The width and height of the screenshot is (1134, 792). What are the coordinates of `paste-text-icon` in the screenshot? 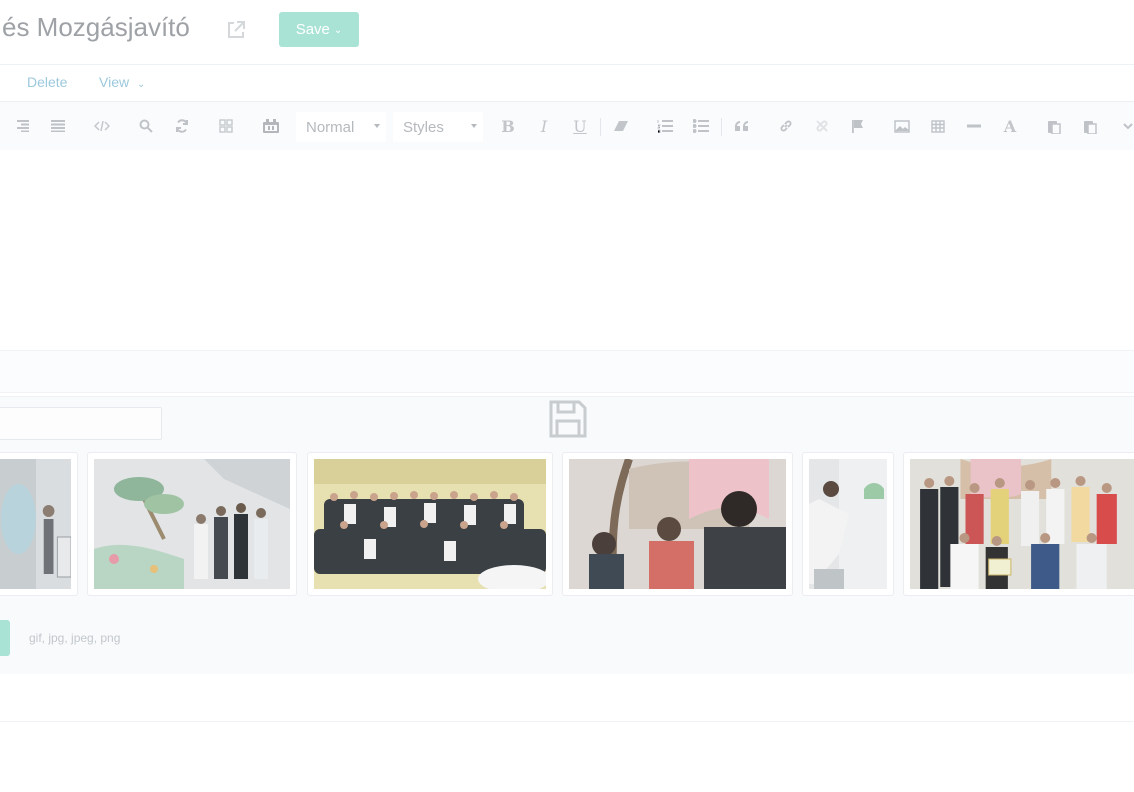 It's located at (1090, 126).